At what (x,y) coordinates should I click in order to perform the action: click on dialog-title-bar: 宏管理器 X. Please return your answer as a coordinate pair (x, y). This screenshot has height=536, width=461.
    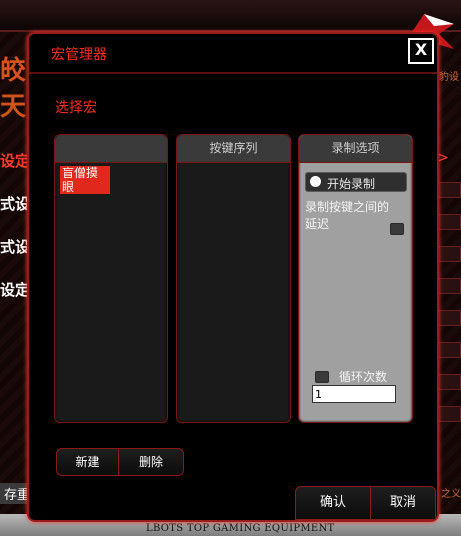
    Looking at the image, I should click on (233, 54).